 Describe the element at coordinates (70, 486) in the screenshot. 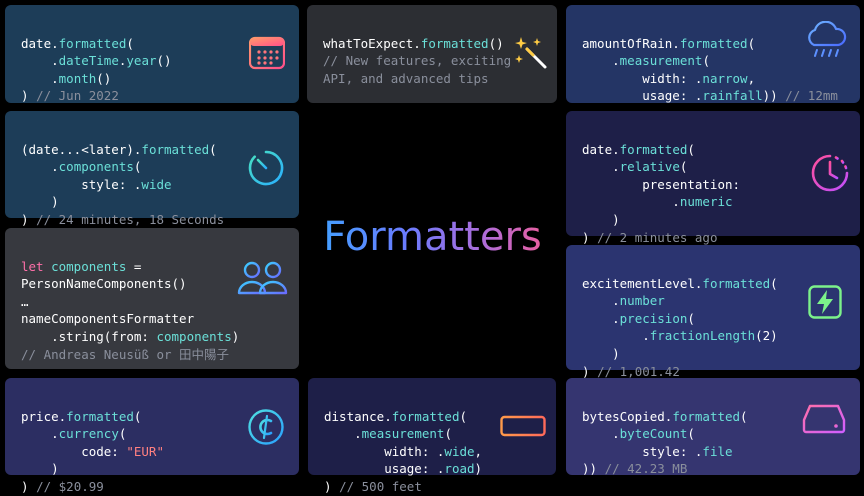

I see `code-comment: // $20.99` at that location.